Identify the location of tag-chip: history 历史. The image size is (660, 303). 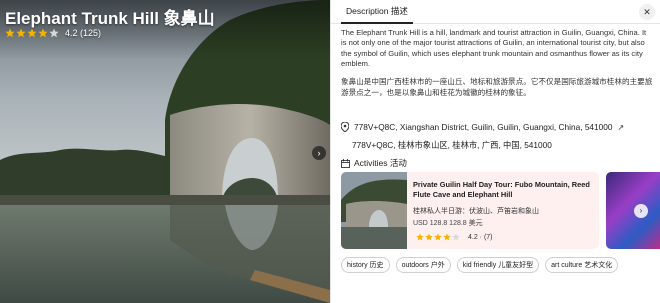
(365, 265).